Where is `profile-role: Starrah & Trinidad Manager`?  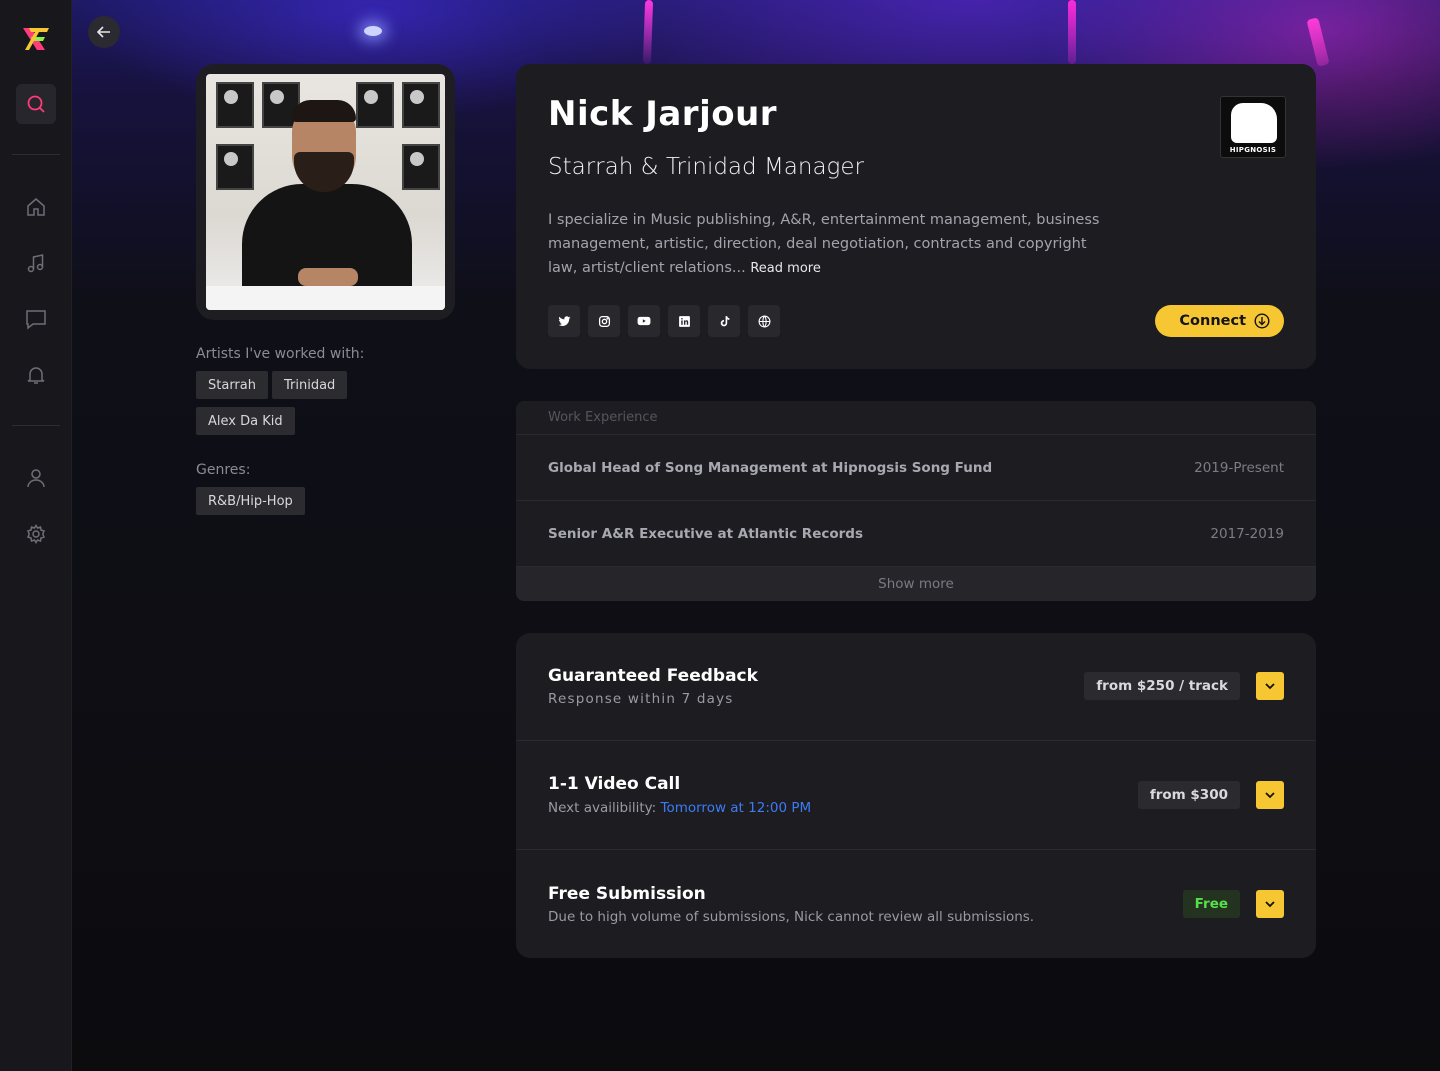
profile-role: Starrah & Trinidad Manager is located at coordinates (706, 167).